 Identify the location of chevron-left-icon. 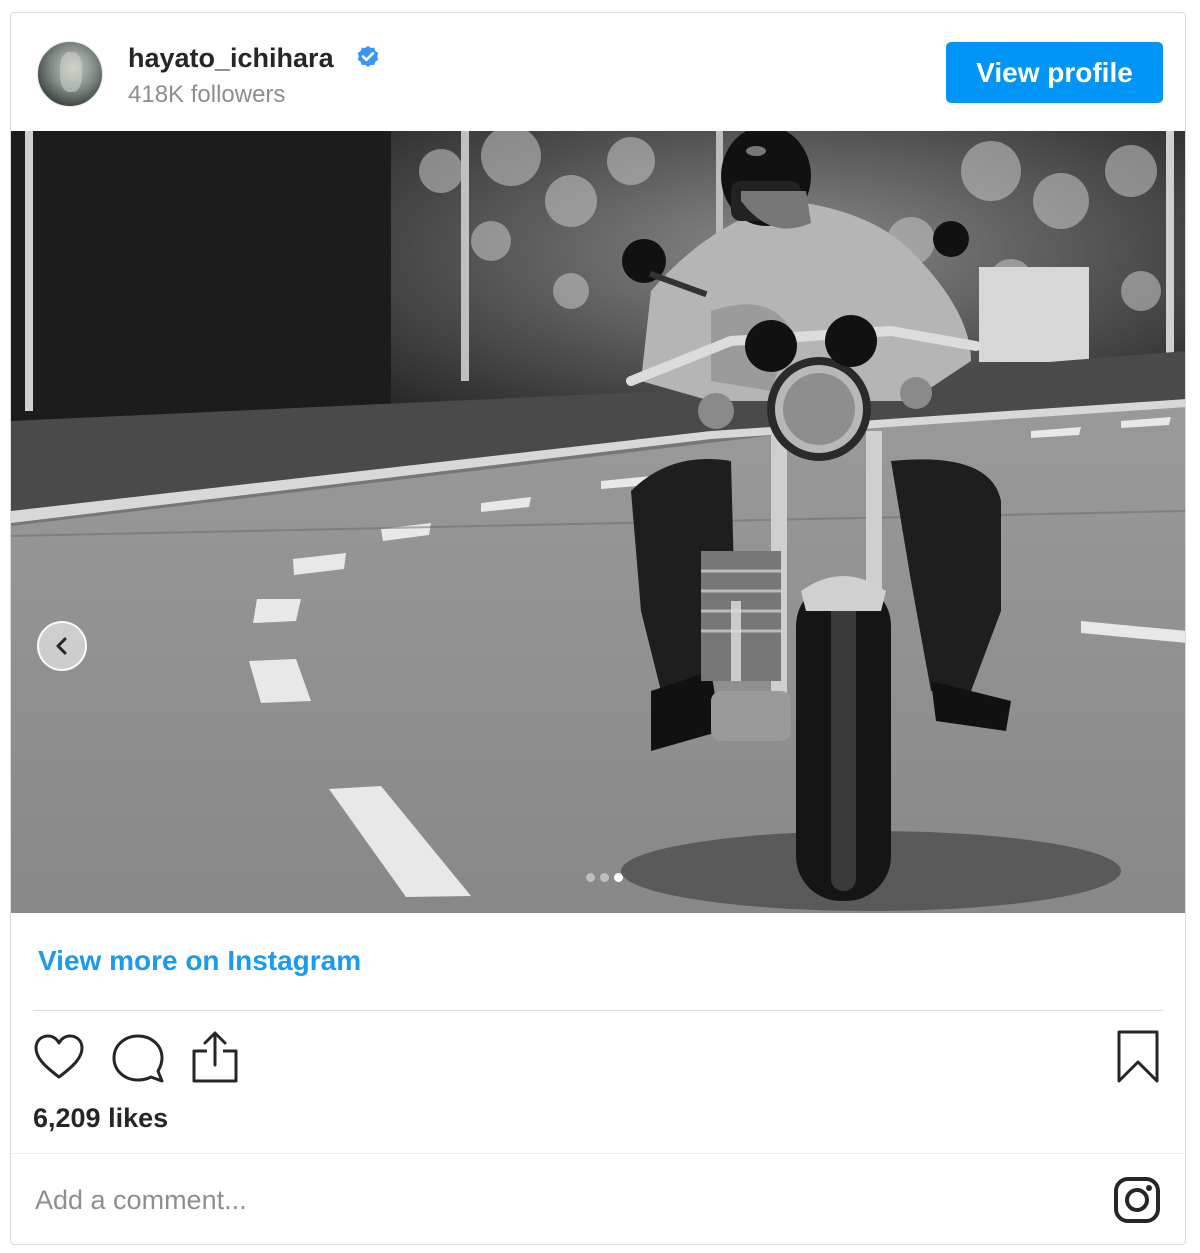
(61, 646).